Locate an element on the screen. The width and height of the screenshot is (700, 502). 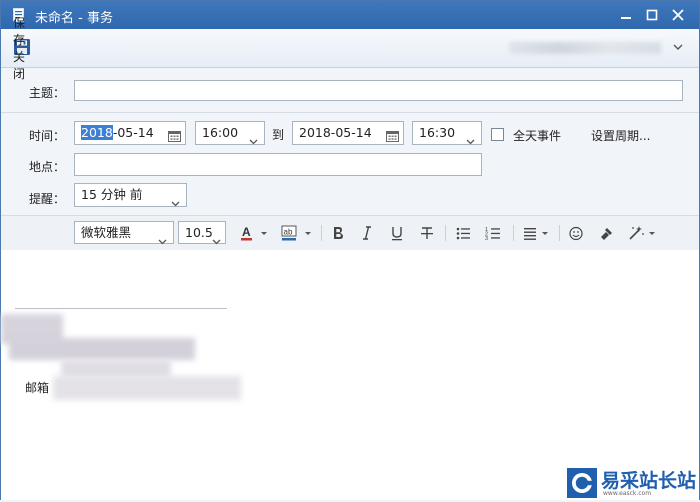
font-size-dropdown: 10.5 is located at coordinates (202, 233).